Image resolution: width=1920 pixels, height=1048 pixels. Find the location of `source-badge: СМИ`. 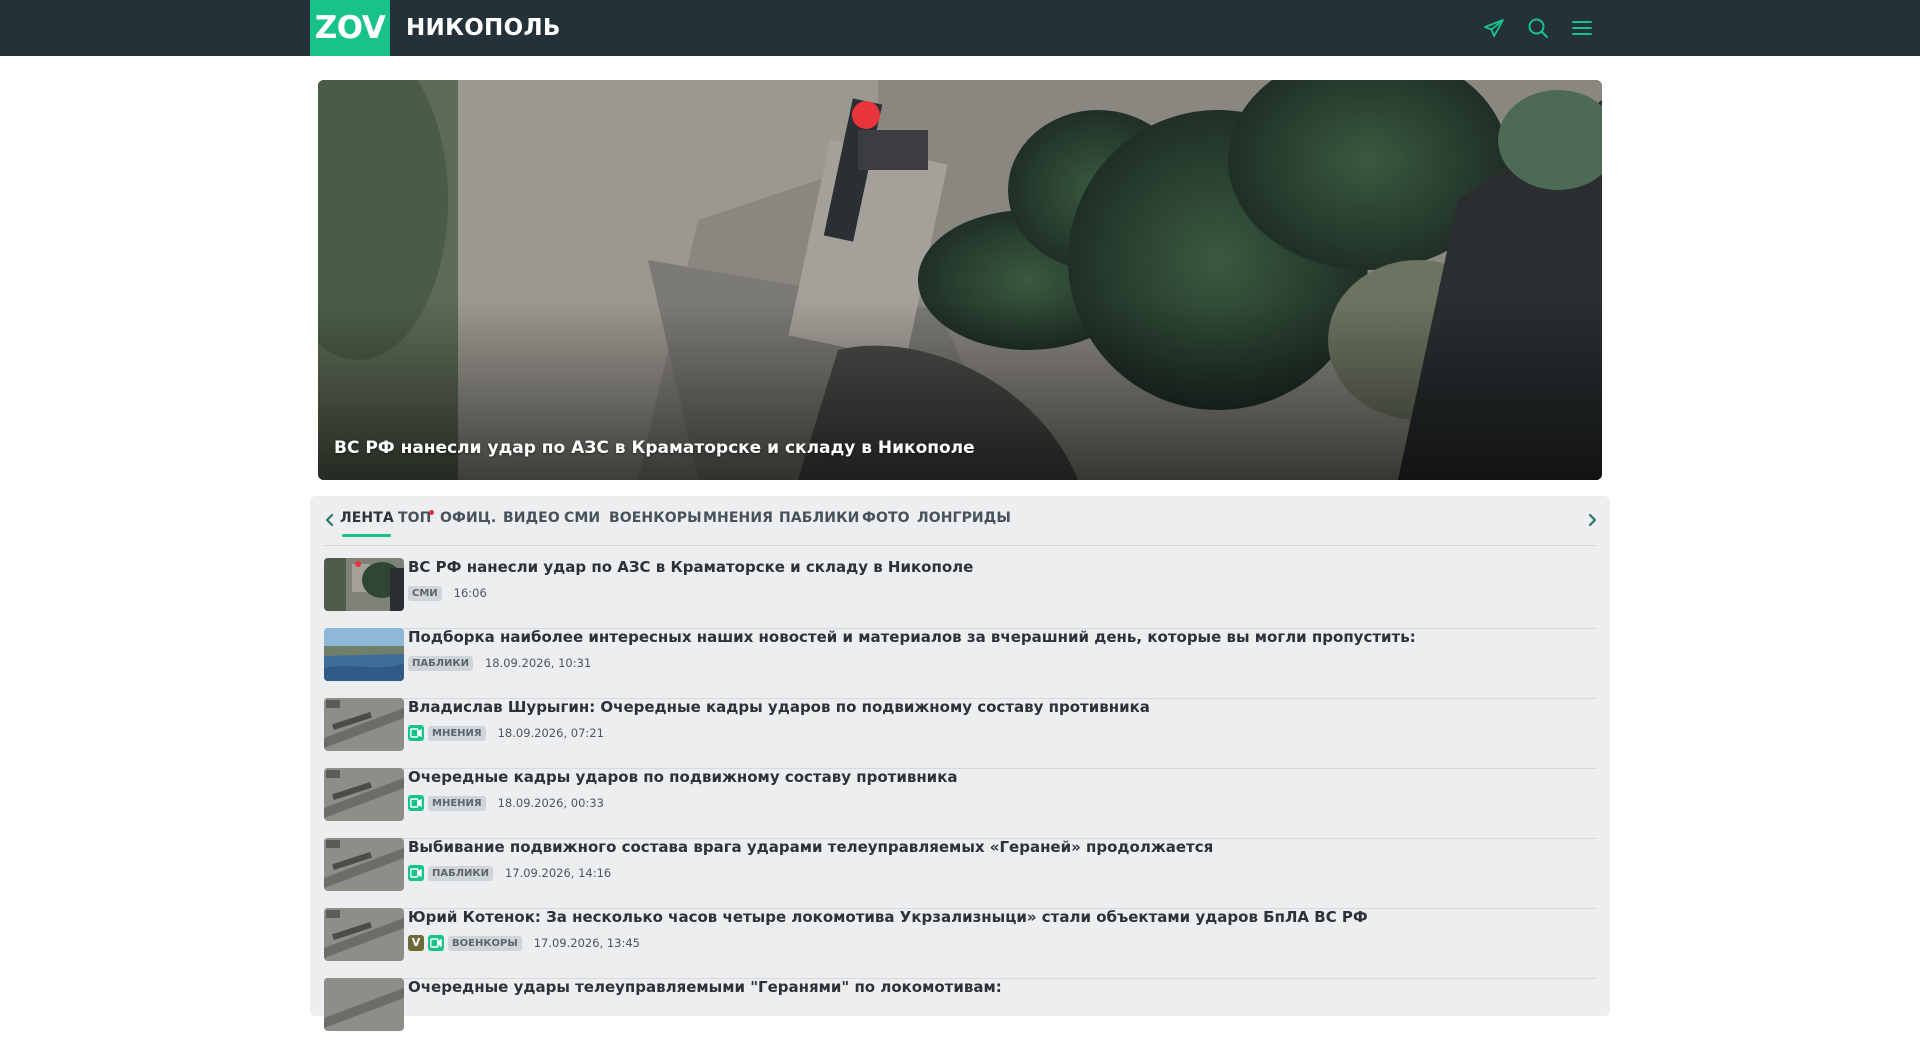

source-badge: СМИ is located at coordinates (425, 593).